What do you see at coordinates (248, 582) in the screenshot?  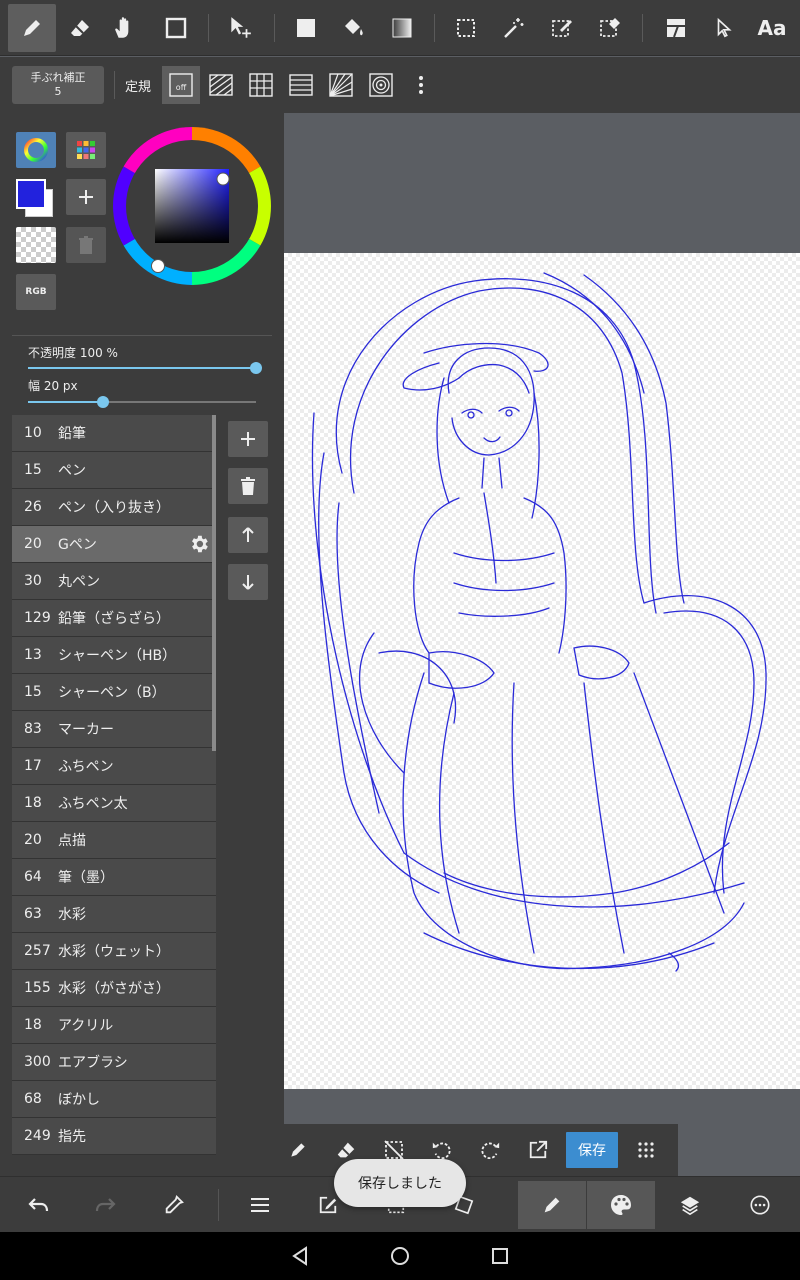 I see `move-brush-down-button` at bounding box center [248, 582].